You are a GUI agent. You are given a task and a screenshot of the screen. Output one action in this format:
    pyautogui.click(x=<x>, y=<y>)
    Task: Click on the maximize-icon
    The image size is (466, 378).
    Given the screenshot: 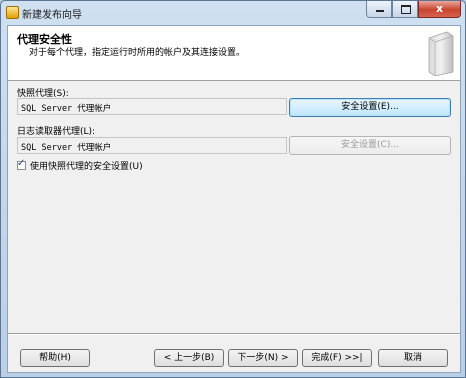 What is the action you would take?
    pyautogui.click(x=406, y=9)
    